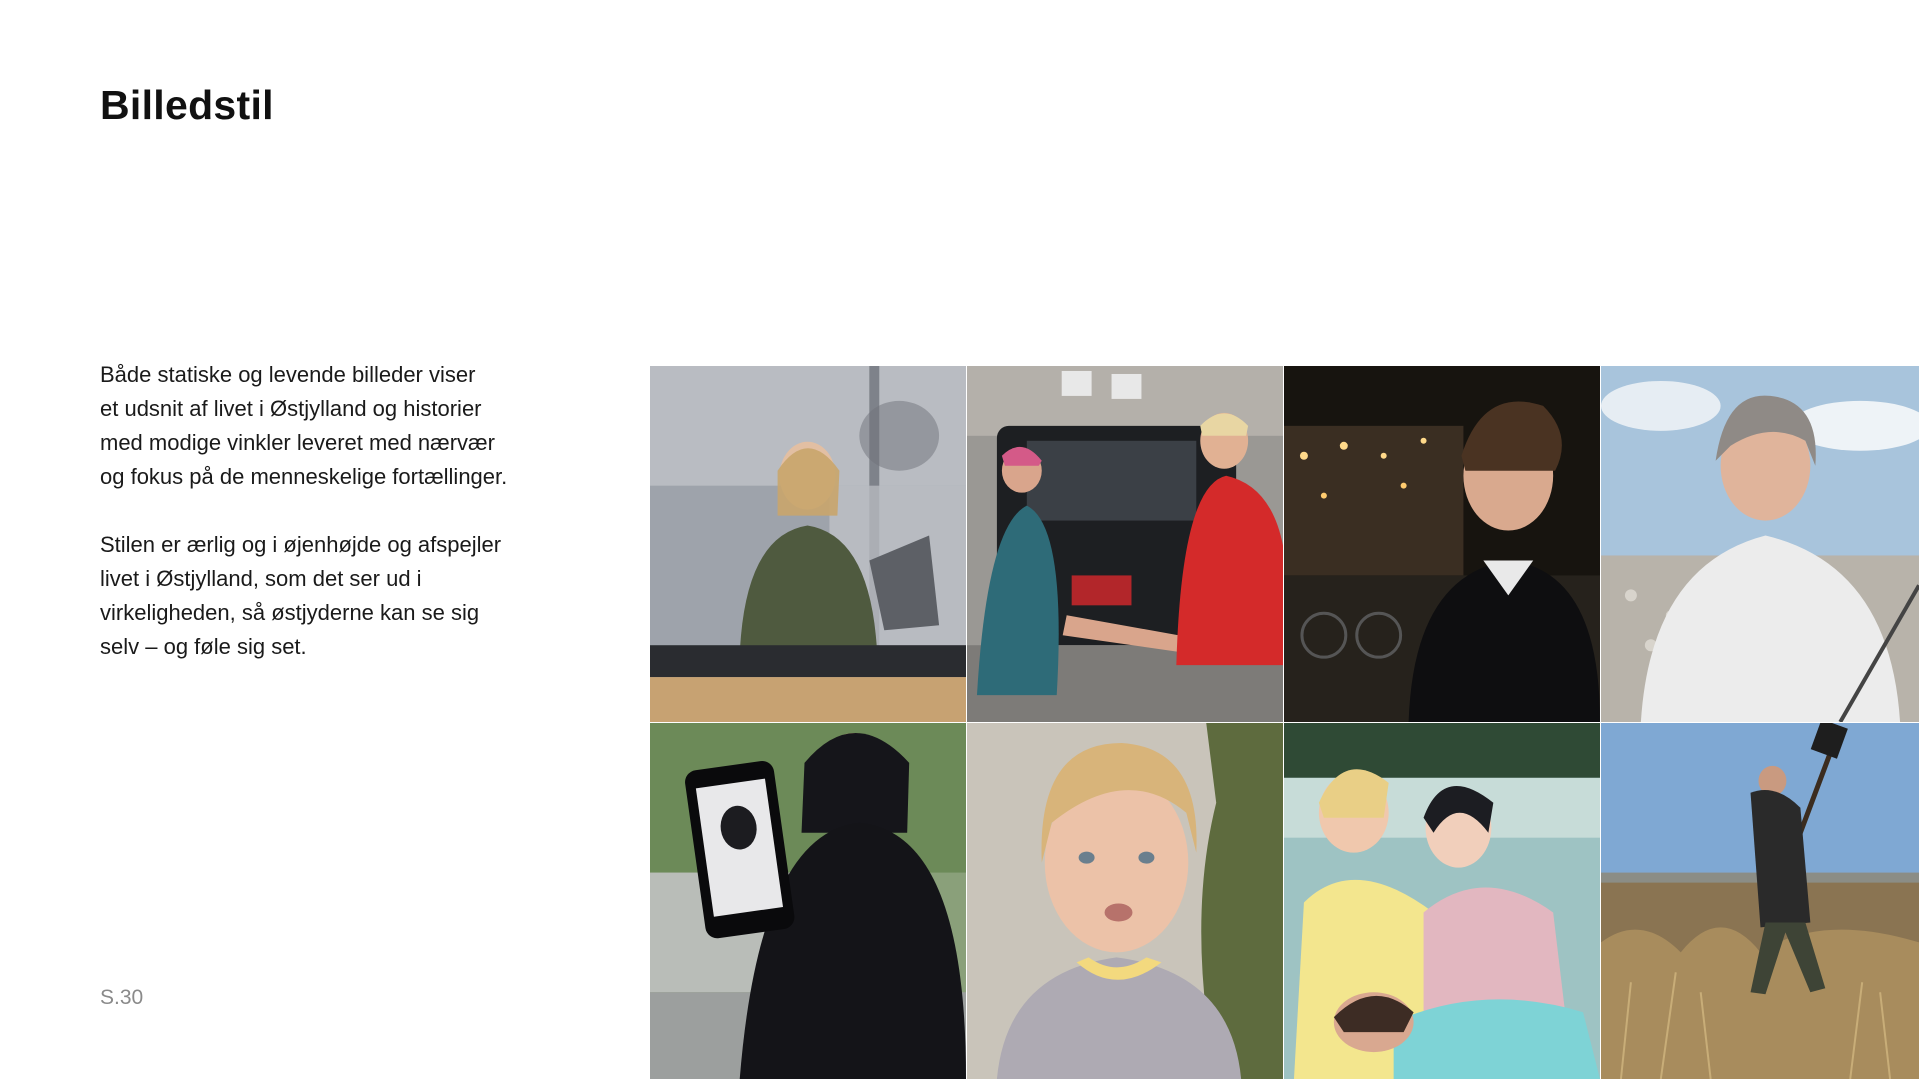 This screenshot has height=1080, width=1920. What do you see at coordinates (1125, 544) in the screenshot?
I see `photo-people-by-car` at bounding box center [1125, 544].